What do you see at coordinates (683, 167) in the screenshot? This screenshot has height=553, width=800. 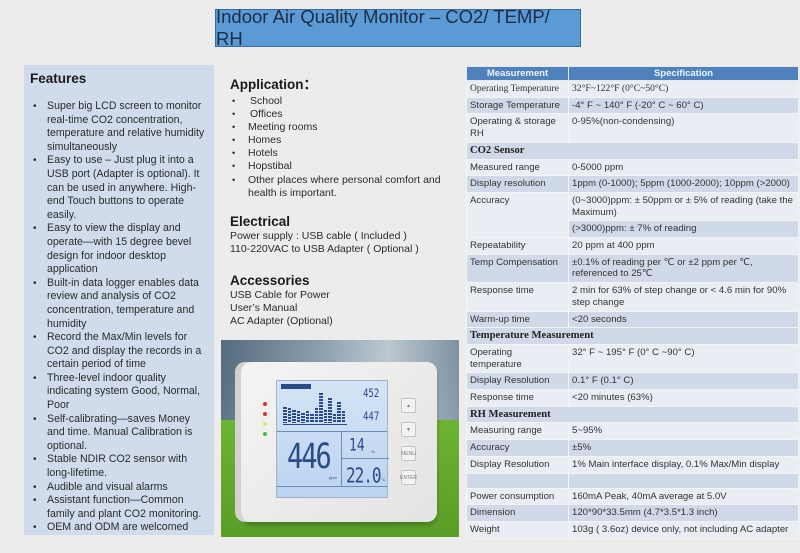 I see `spec-value: 0-5000 ppm` at bounding box center [683, 167].